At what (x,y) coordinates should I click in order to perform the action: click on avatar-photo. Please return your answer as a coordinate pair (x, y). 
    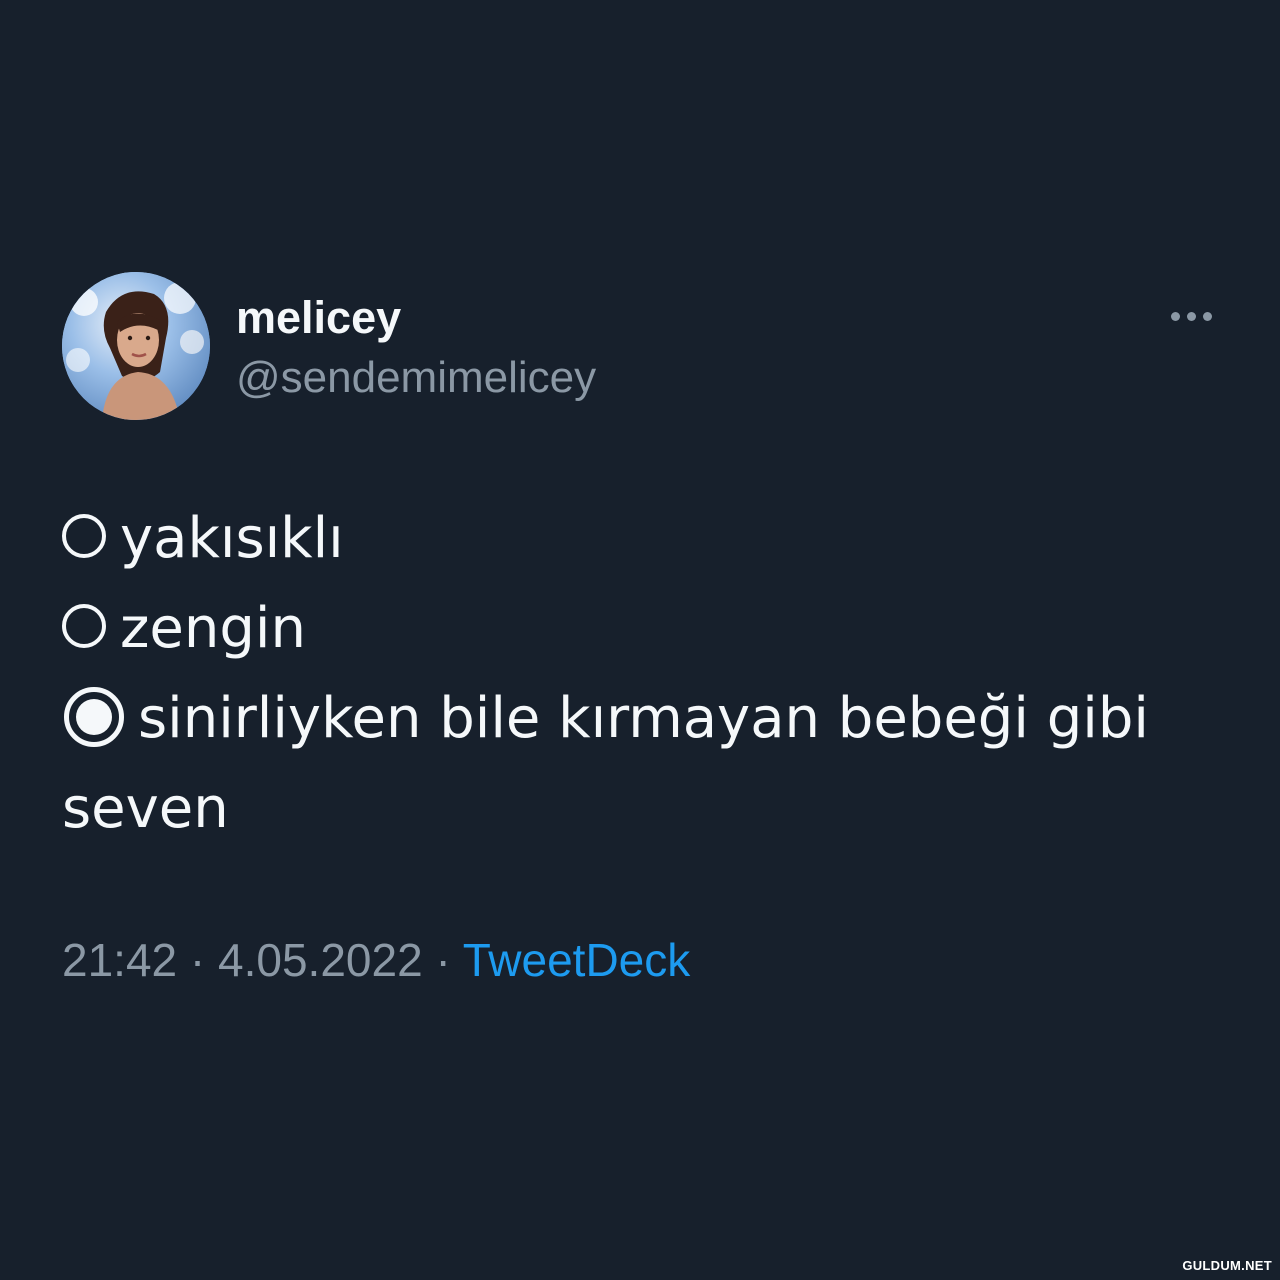
    Looking at the image, I should click on (136, 346).